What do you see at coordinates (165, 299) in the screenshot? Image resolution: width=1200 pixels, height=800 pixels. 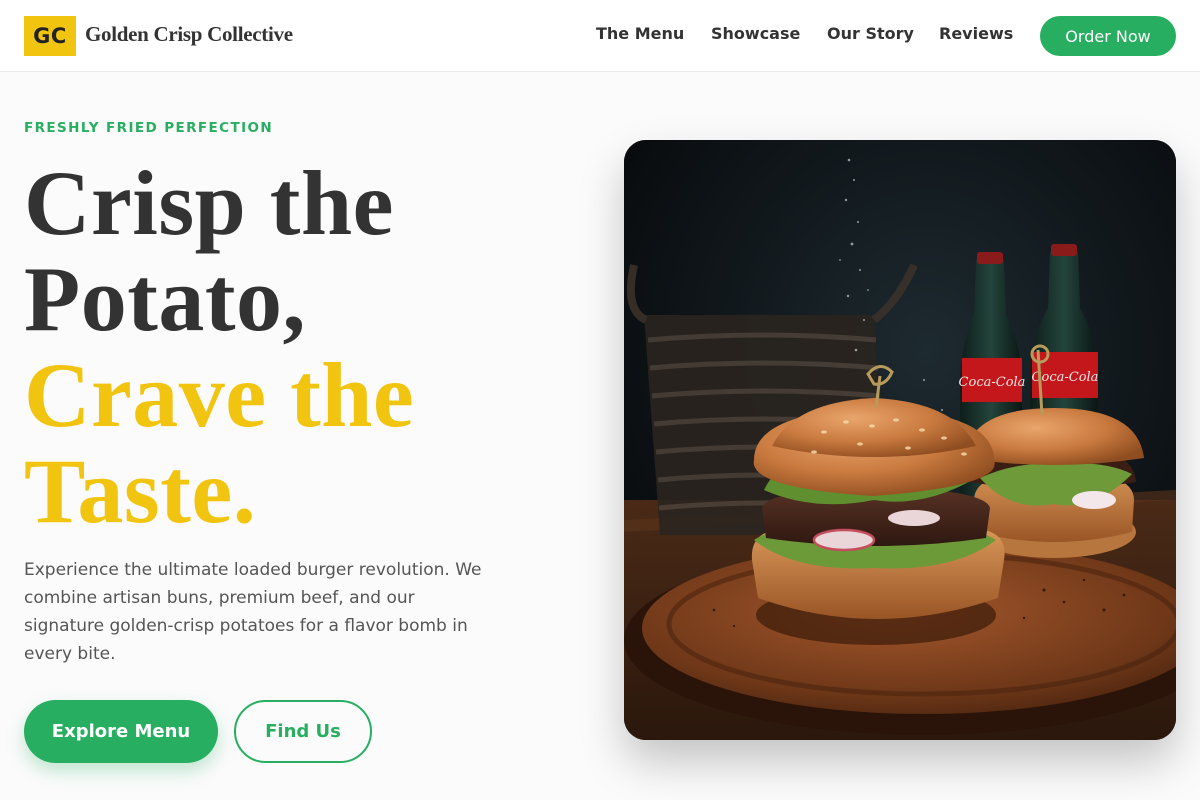 I see `headline-line-2: Potato,` at bounding box center [165, 299].